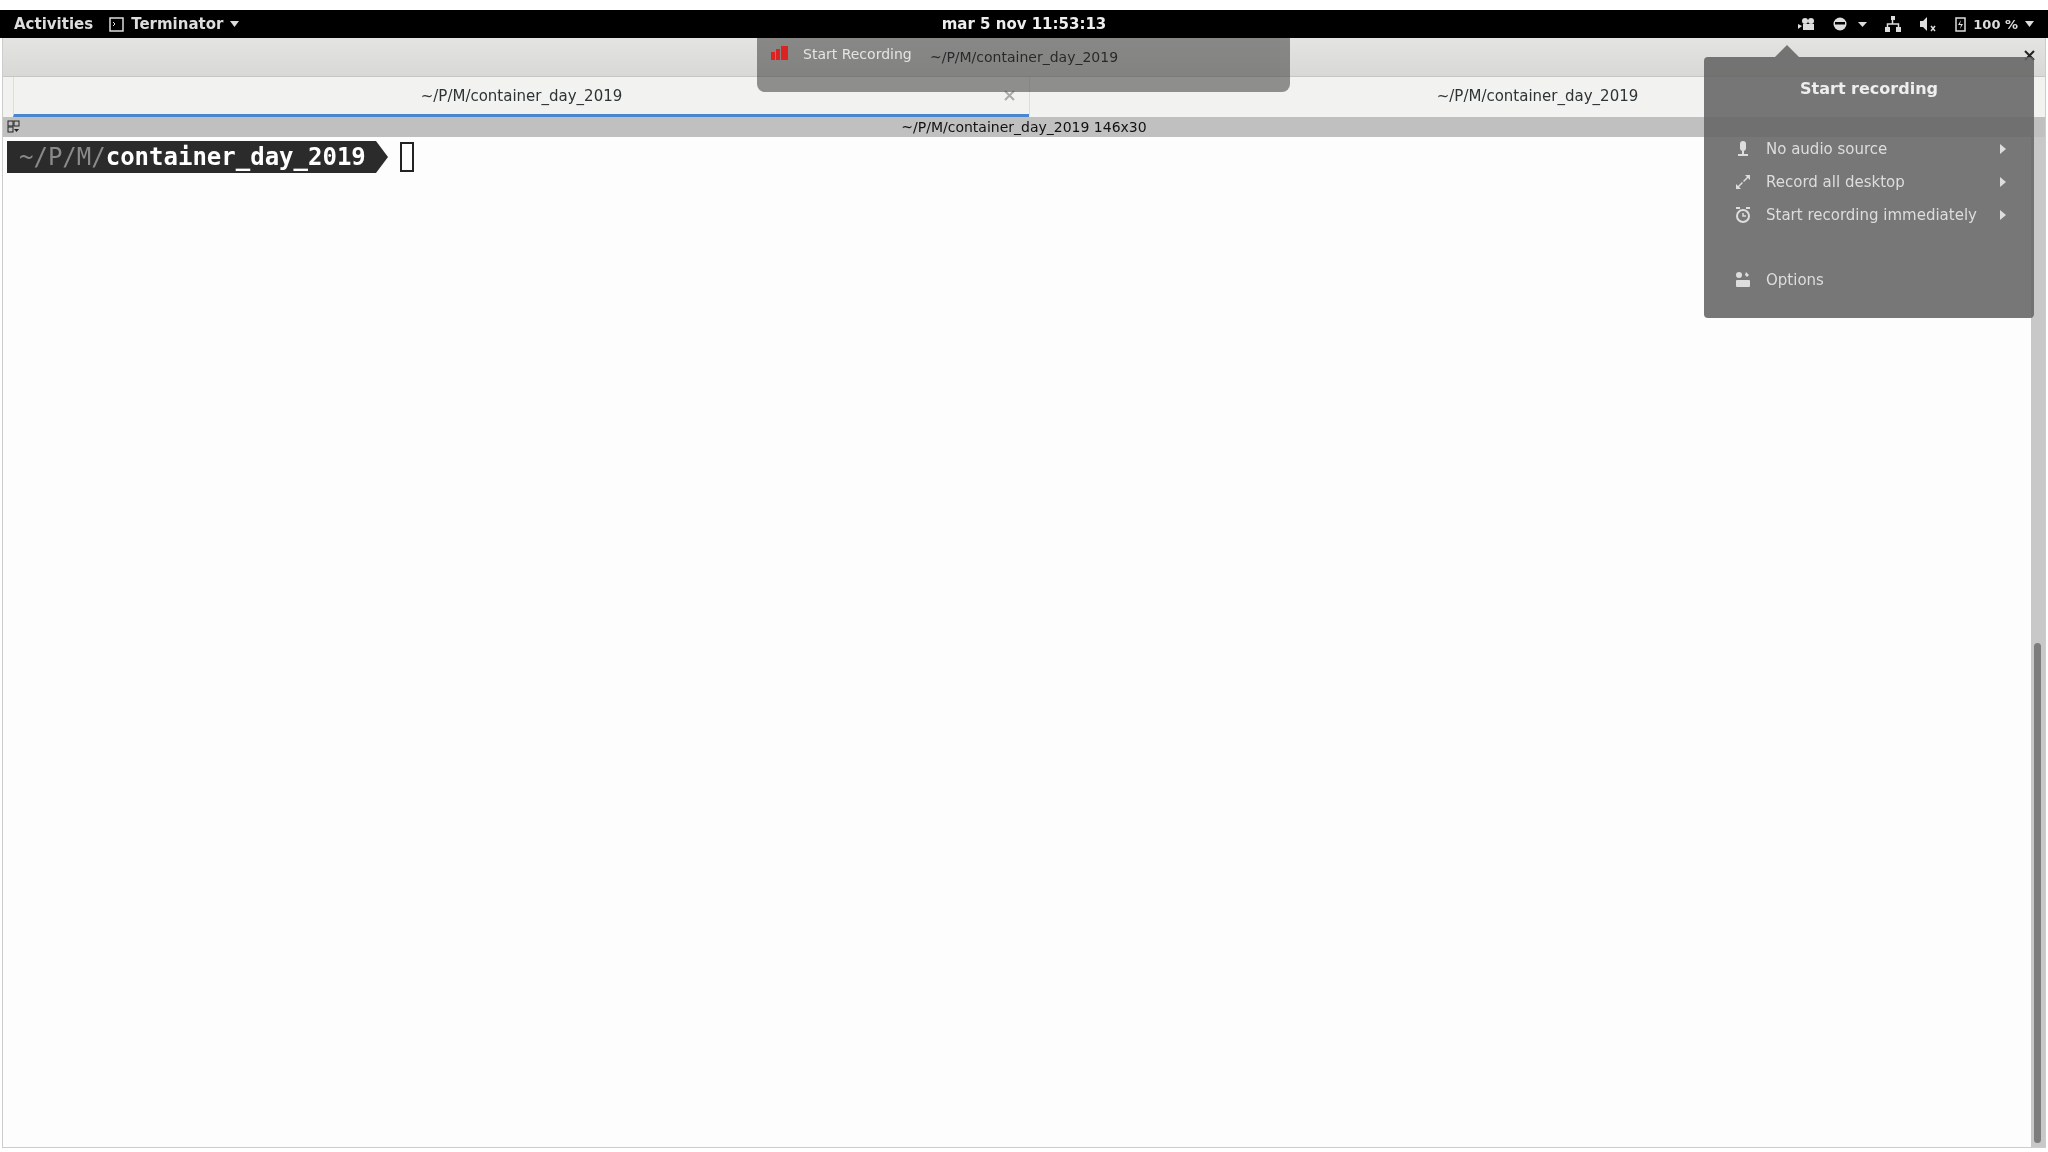  Describe the element at coordinates (1994, 24) in the screenshot. I see `battery-status: 100 %` at that location.